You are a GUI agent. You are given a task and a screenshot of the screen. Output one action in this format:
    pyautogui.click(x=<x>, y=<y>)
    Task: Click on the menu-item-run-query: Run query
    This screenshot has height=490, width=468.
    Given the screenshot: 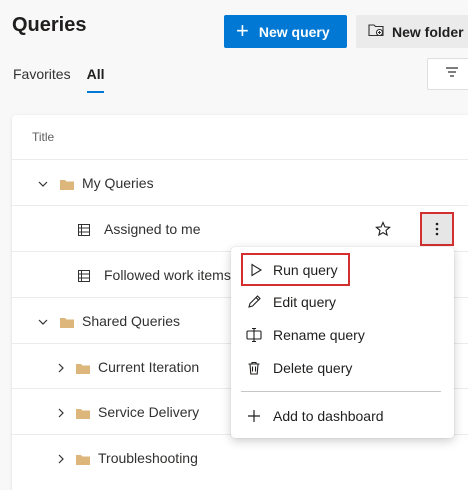 What is the action you would take?
    pyautogui.click(x=295, y=269)
    